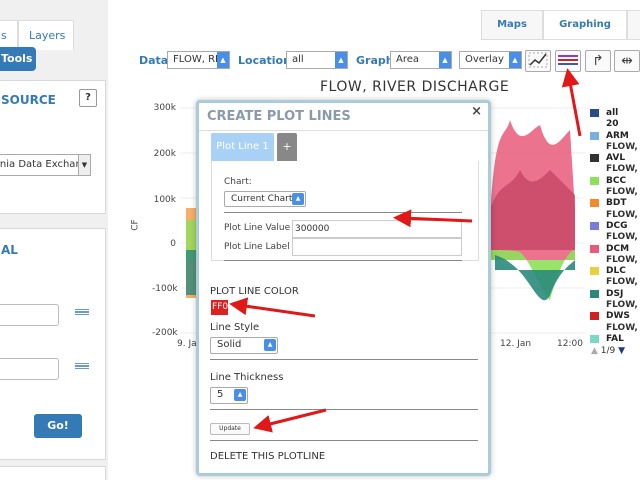  Describe the element at coordinates (165, 289) in the screenshot. I see `y-tick: -100k` at that location.